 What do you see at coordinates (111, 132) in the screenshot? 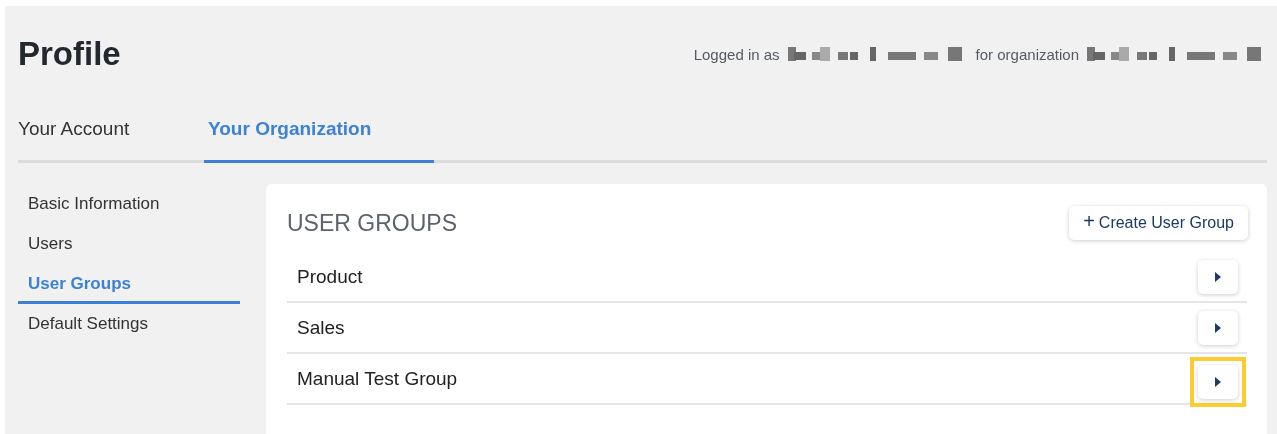
I see `tab: Your Account` at bounding box center [111, 132].